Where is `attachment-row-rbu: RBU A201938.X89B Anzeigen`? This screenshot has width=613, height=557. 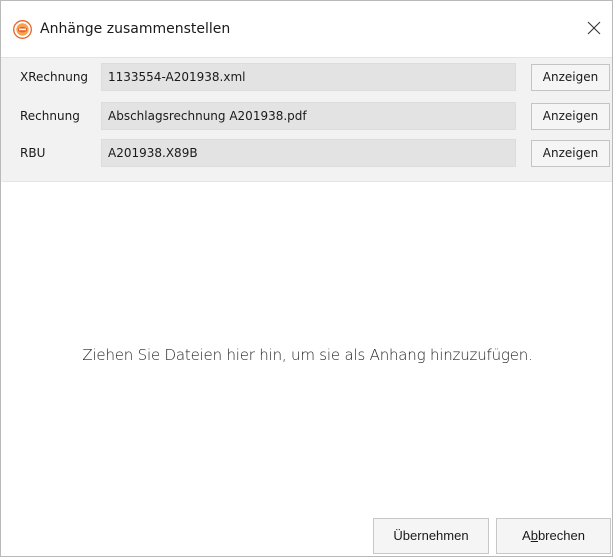 attachment-row-rbu: RBU A201938.X89B Anzeigen is located at coordinates (306, 153).